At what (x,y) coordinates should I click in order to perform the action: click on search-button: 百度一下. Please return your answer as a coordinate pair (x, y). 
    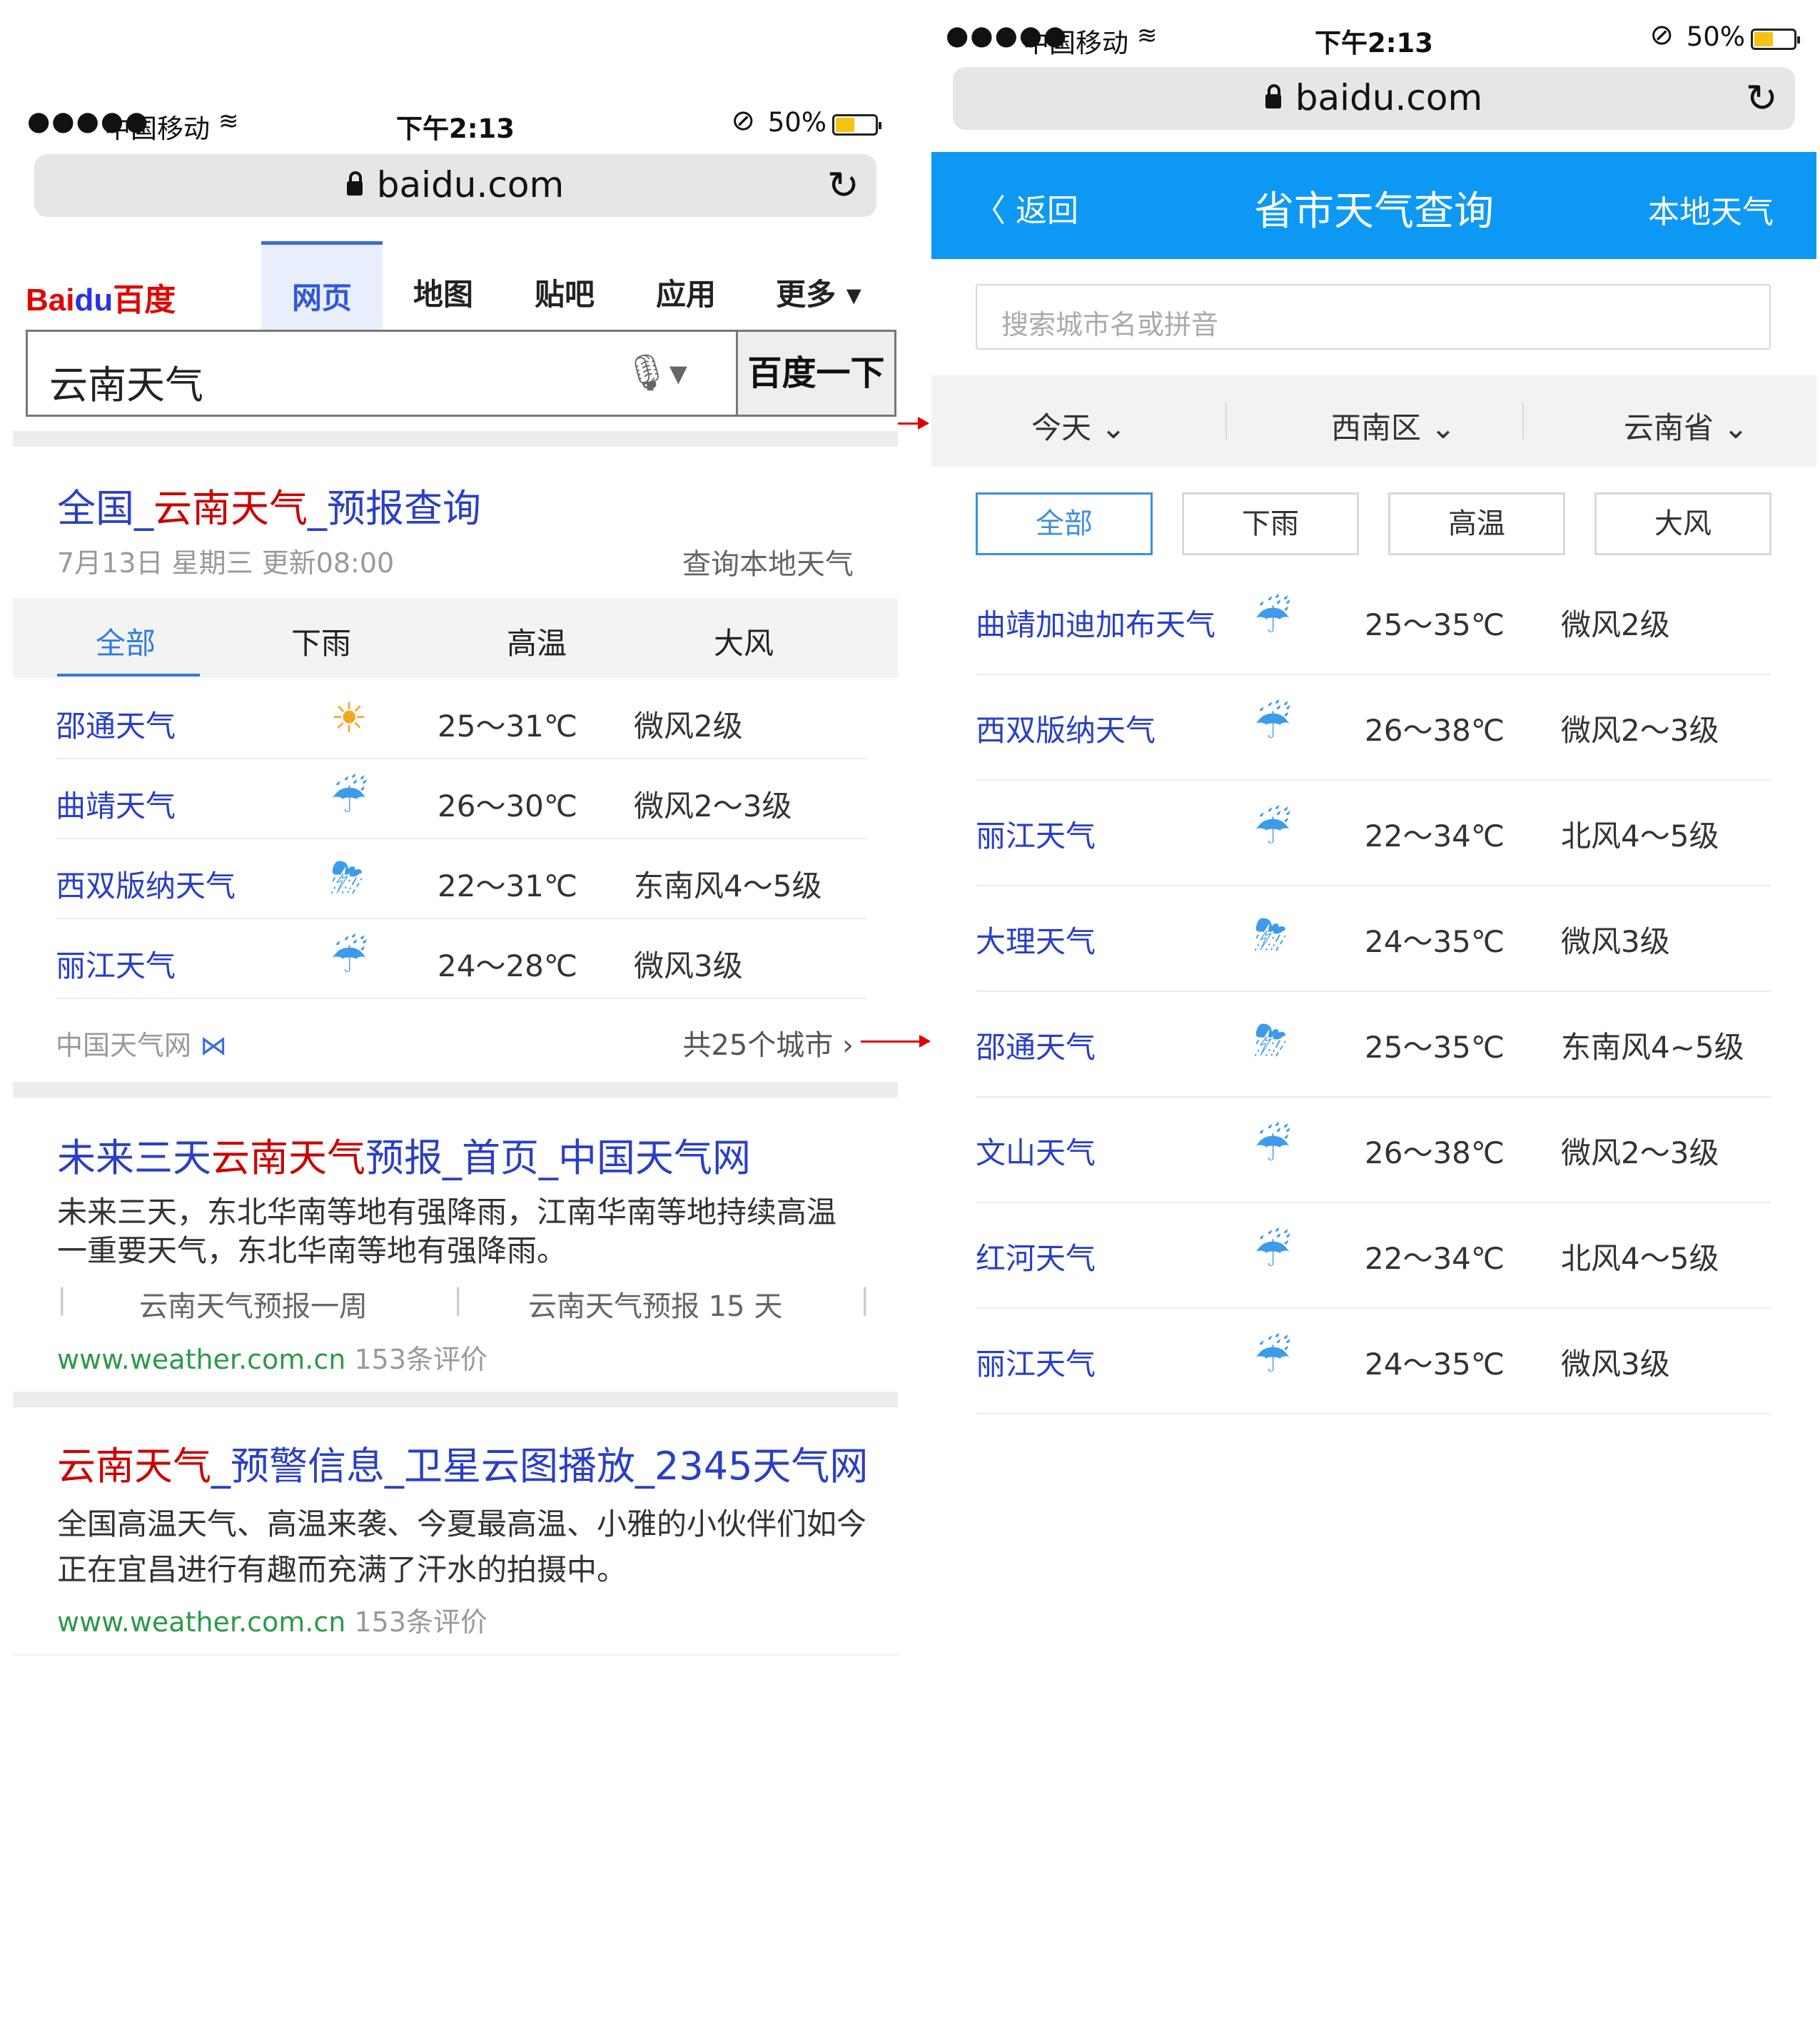
    Looking at the image, I should click on (815, 373).